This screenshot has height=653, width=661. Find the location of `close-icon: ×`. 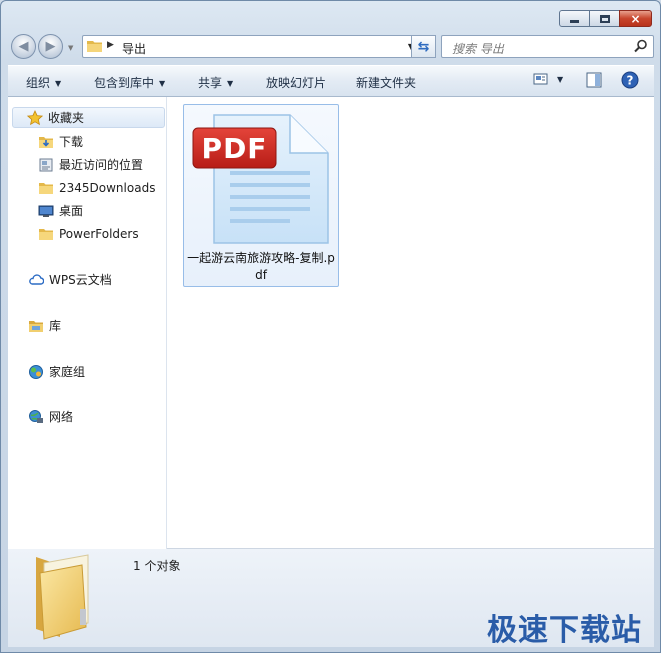

close-icon: × is located at coordinates (635, 18).